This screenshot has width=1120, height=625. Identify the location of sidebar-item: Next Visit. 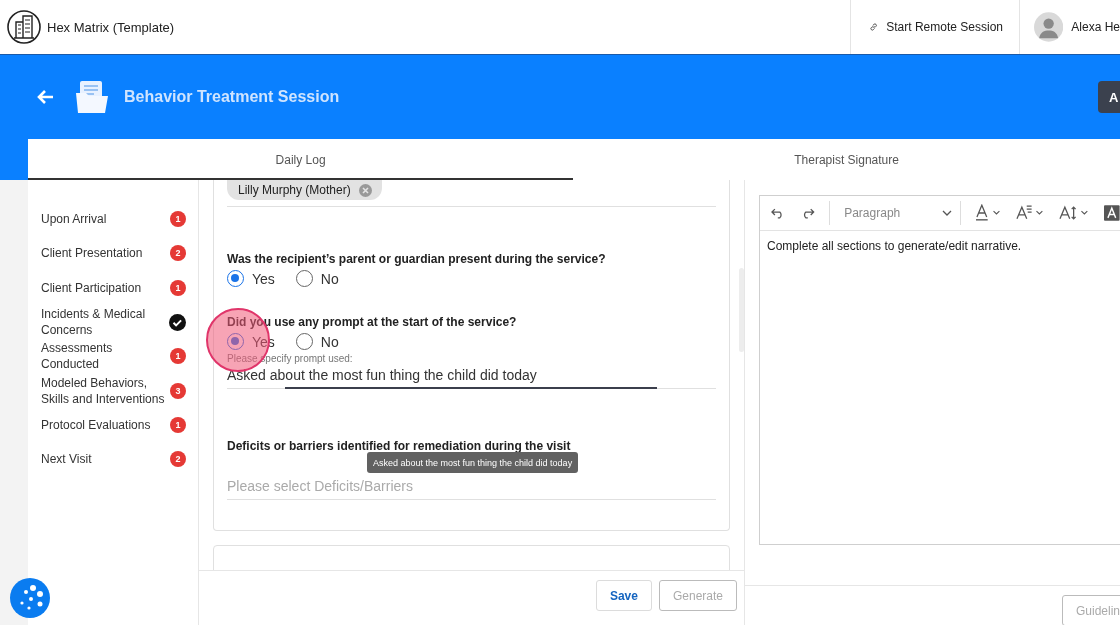
(103, 459).